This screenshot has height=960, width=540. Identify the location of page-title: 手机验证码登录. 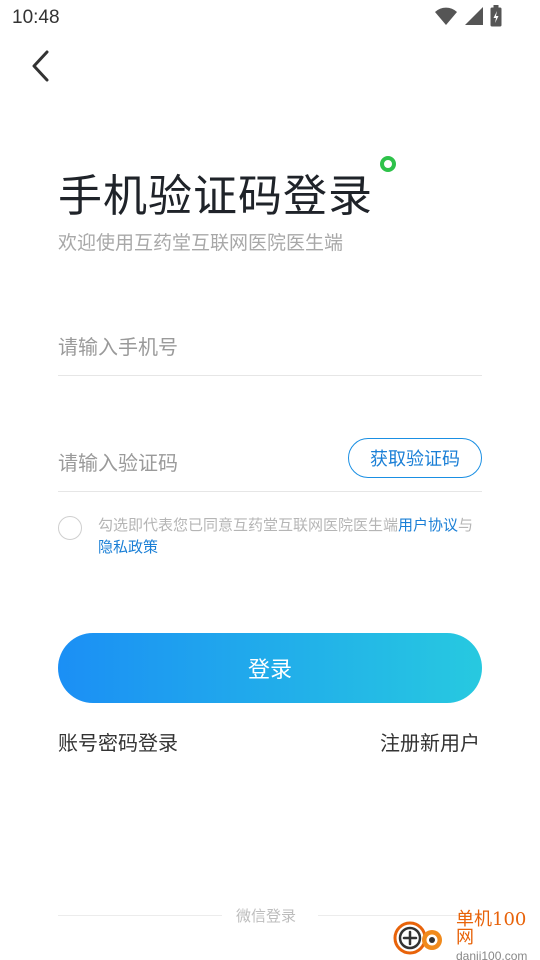
(215, 196).